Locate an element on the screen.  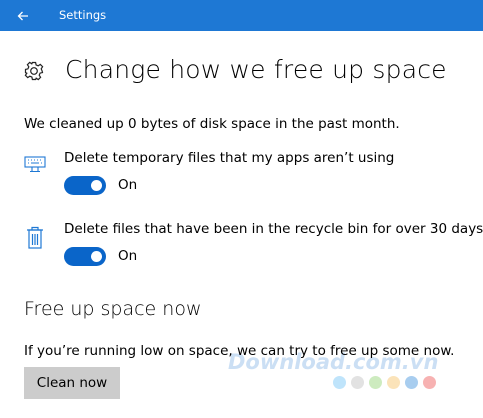
recycle-bin-icon is located at coordinates (35, 237).